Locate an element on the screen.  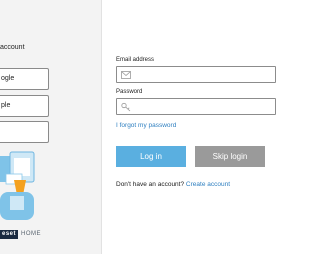
password-field is located at coordinates (196, 106).